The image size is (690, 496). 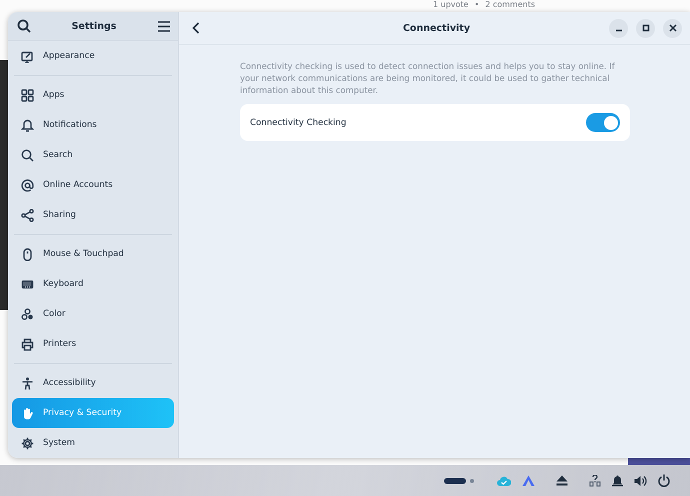 What do you see at coordinates (93, 443) in the screenshot?
I see `sidebar-item: System` at bounding box center [93, 443].